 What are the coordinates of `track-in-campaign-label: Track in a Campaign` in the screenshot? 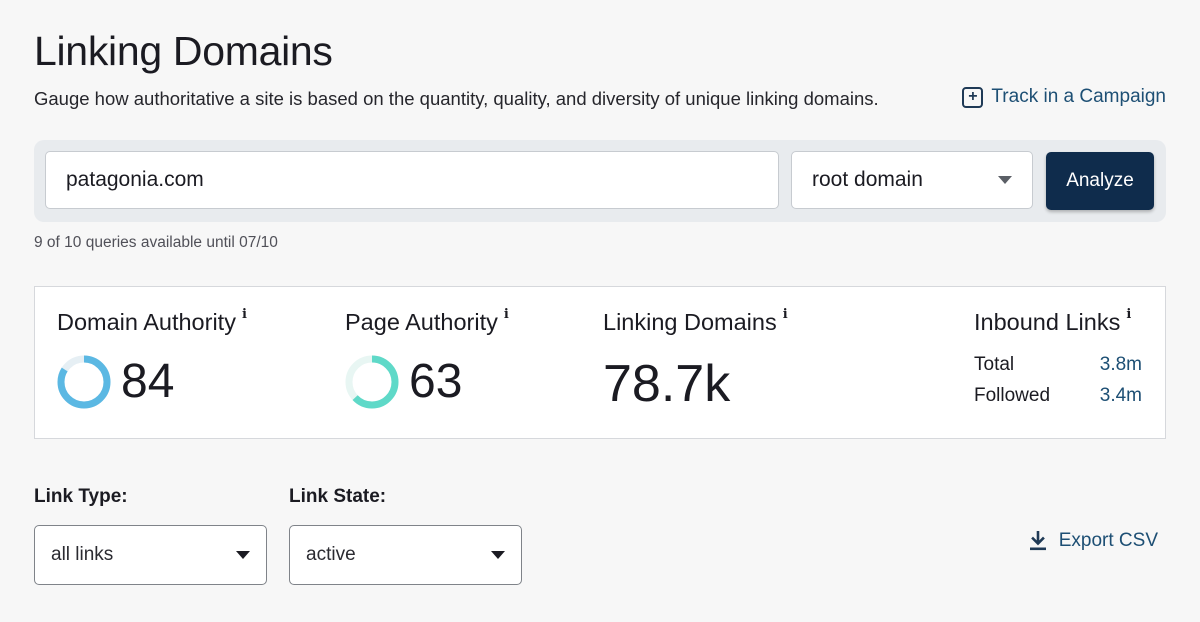 It's located at (1078, 96).